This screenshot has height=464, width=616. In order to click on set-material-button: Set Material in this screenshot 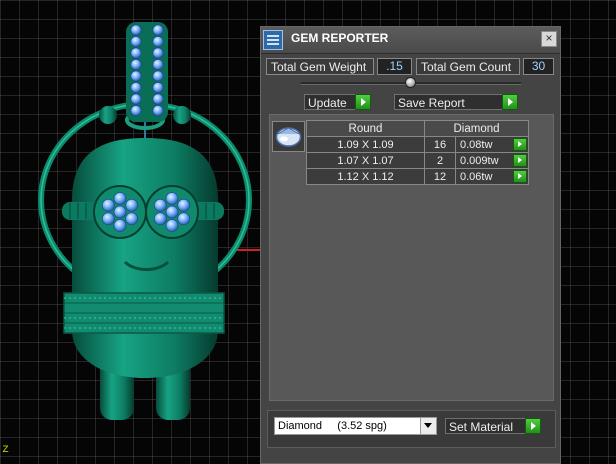, I will do `click(493, 426)`.